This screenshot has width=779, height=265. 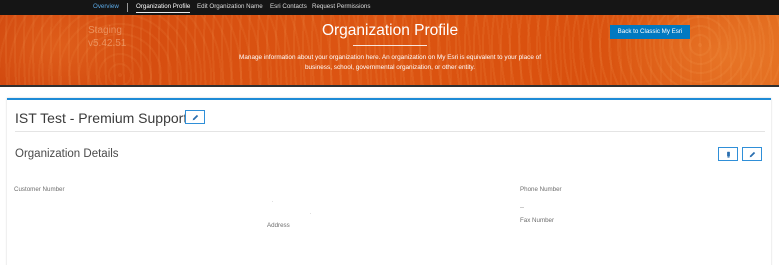 What do you see at coordinates (541, 189) in the screenshot?
I see `phone-number-label: Phone Number` at bounding box center [541, 189].